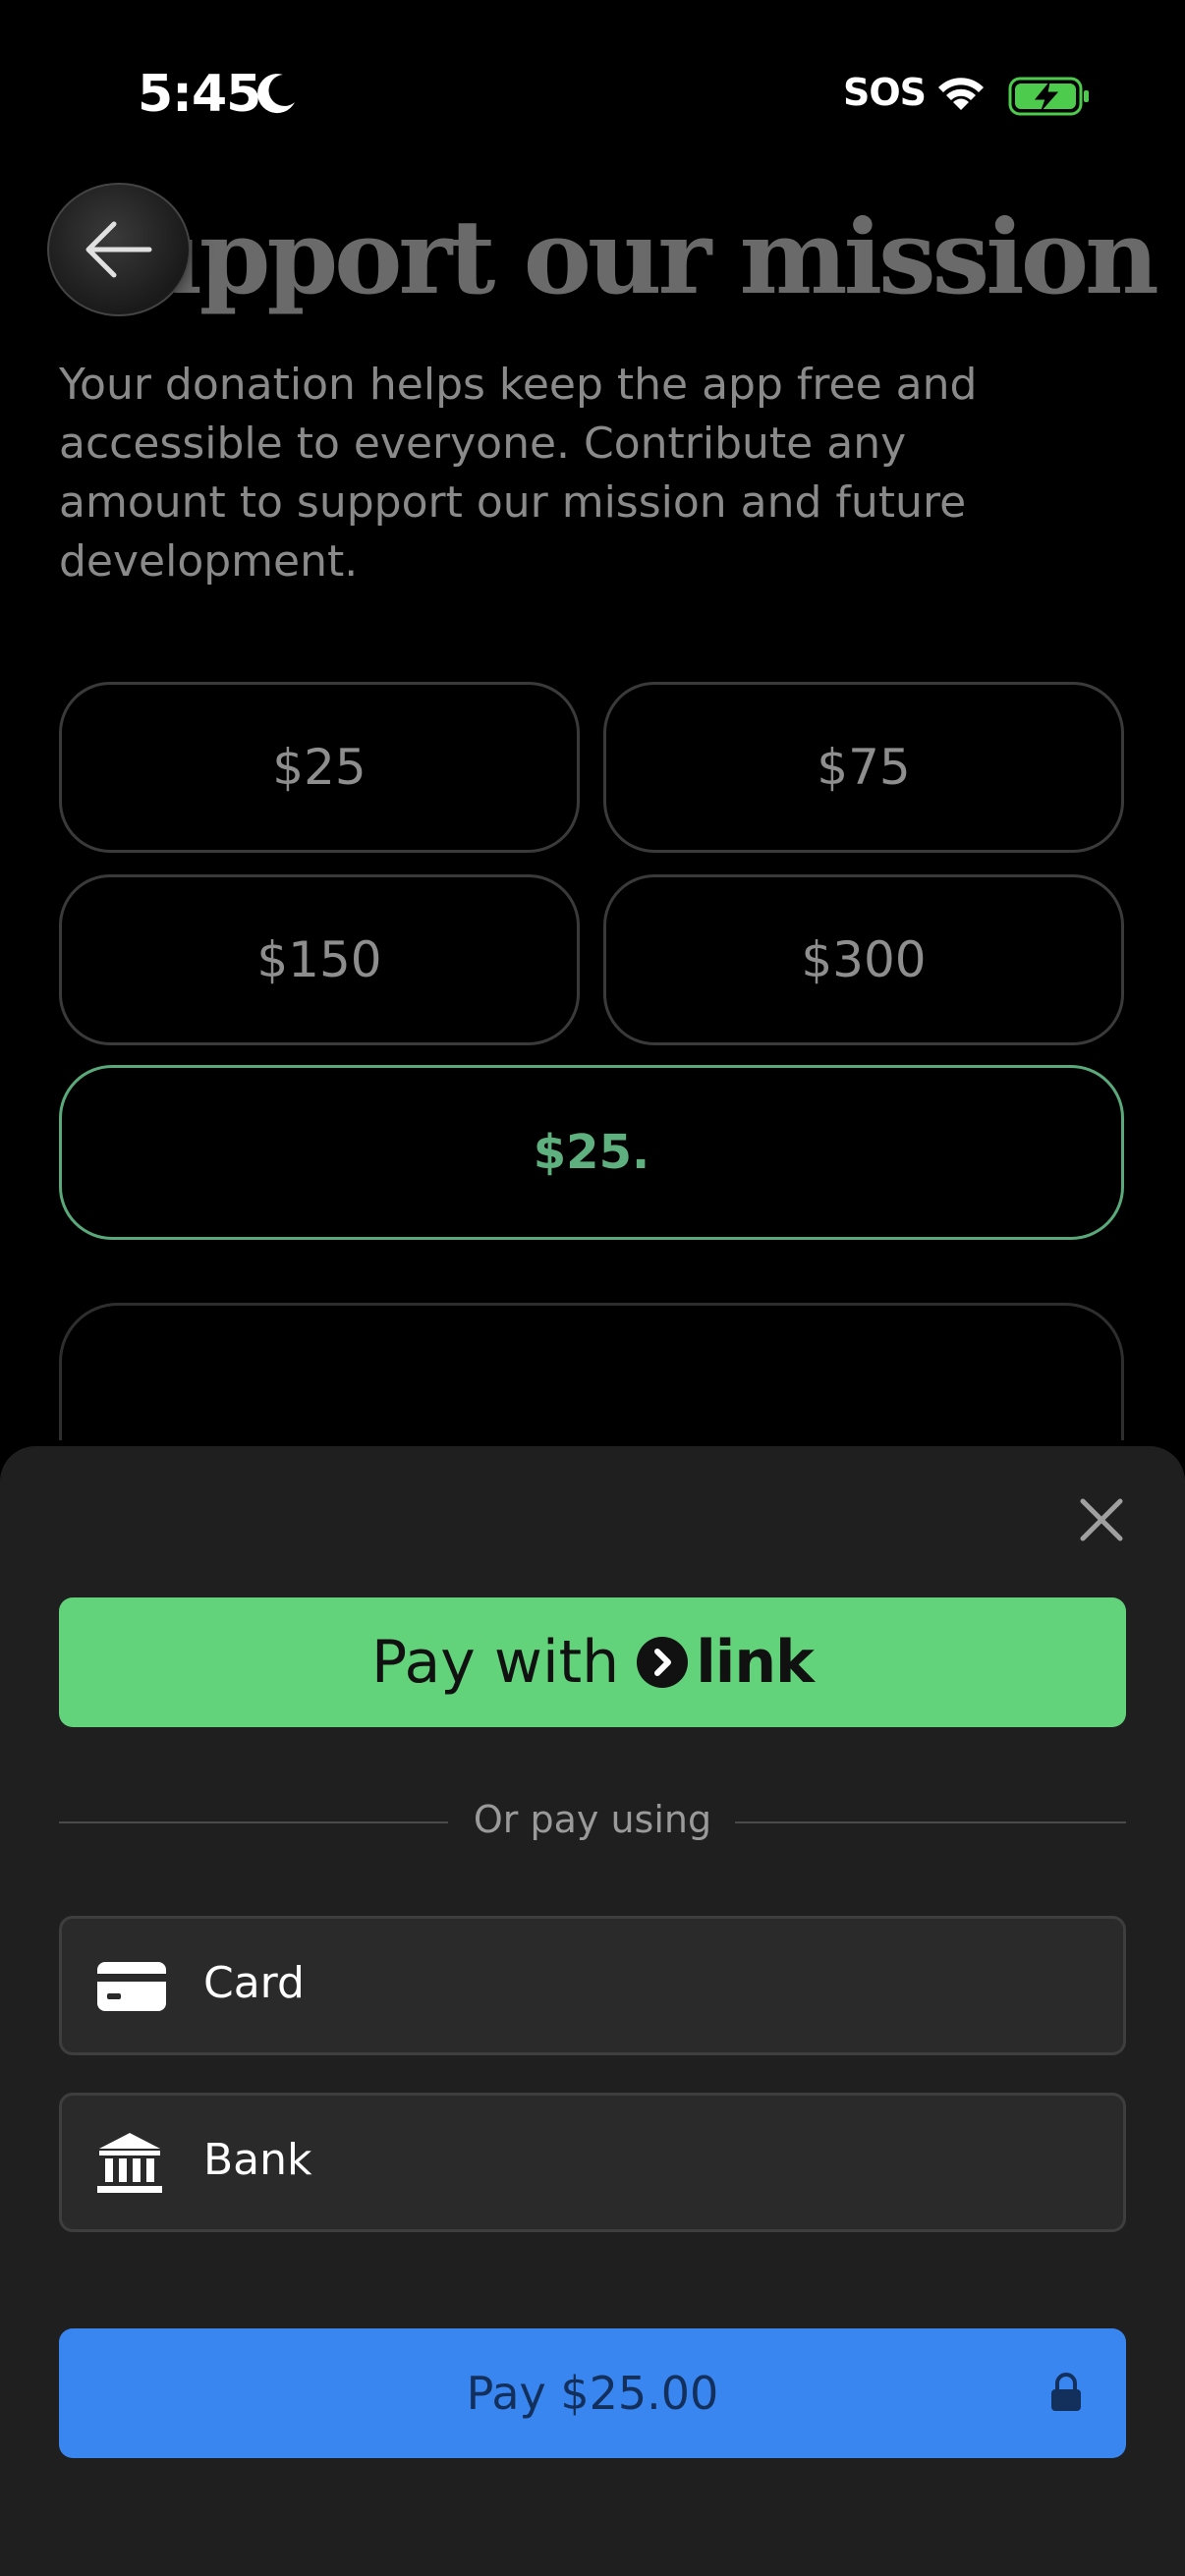 This screenshot has height=2576, width=1185. I want to click on bank-icon, so click(130, 2163).